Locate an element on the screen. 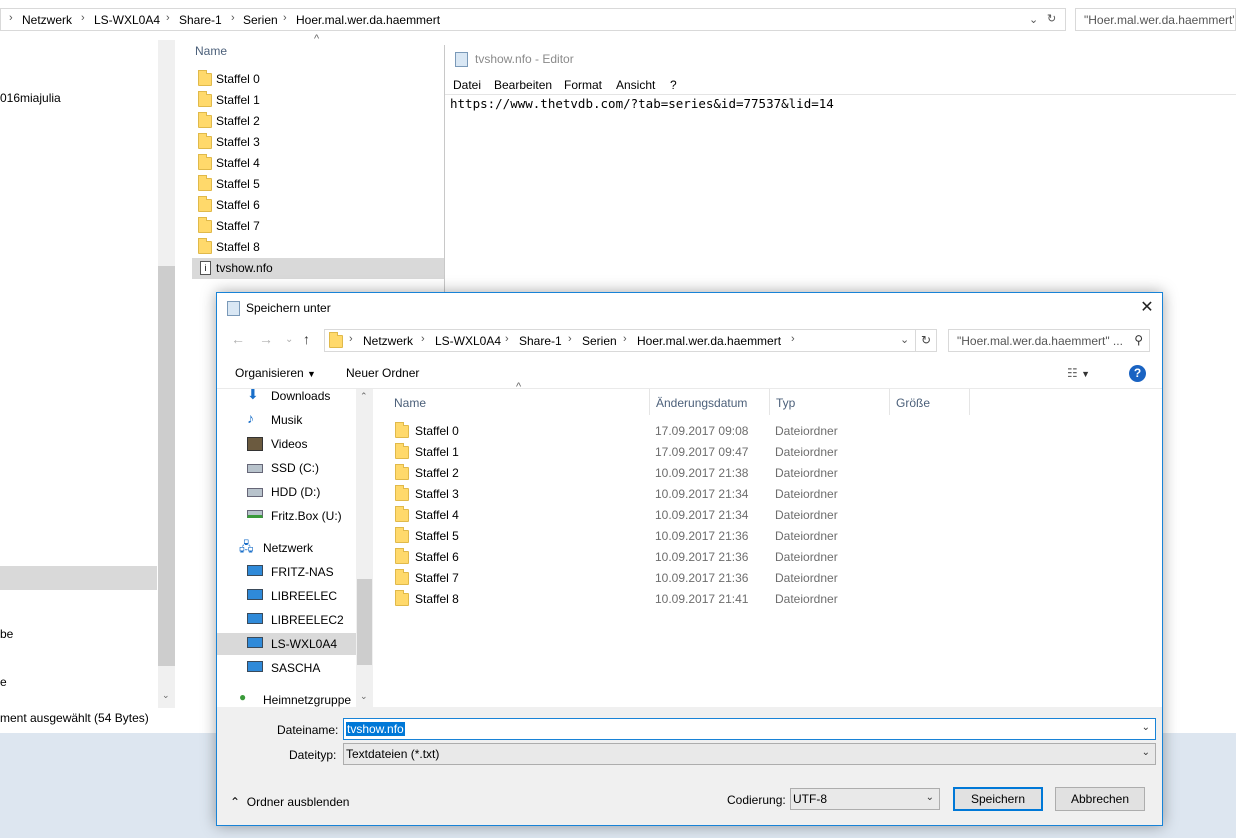  nav-item-sascha: SASCHA is located at coordinates (307, 668).